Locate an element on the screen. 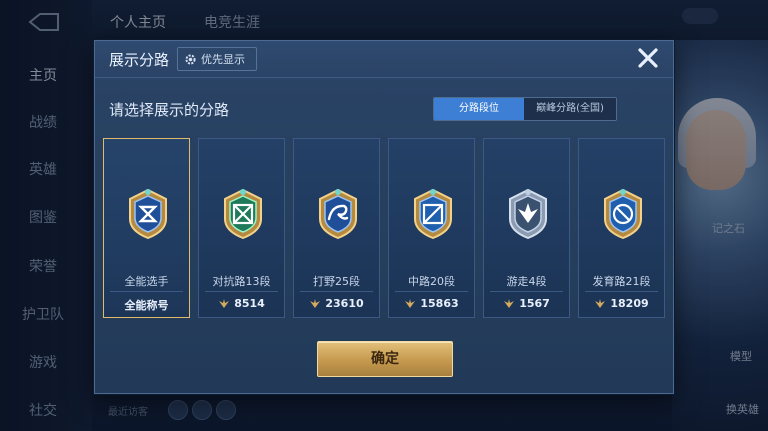  lane-card-roam: 游走4段 1567 is located at coordinates (526, 228).